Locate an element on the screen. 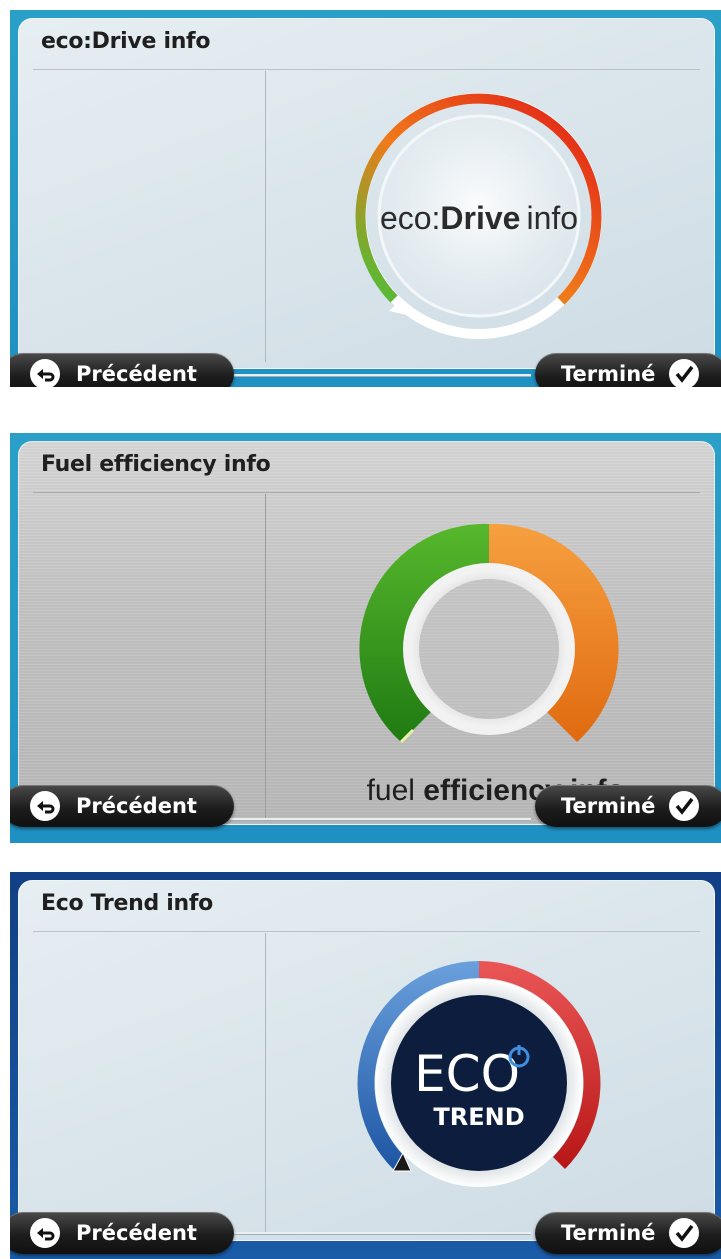 This screenshot has width=721, height=1259. eco-trend-gauge-logo: ECO TREND is located at coordinates (479, 1074).